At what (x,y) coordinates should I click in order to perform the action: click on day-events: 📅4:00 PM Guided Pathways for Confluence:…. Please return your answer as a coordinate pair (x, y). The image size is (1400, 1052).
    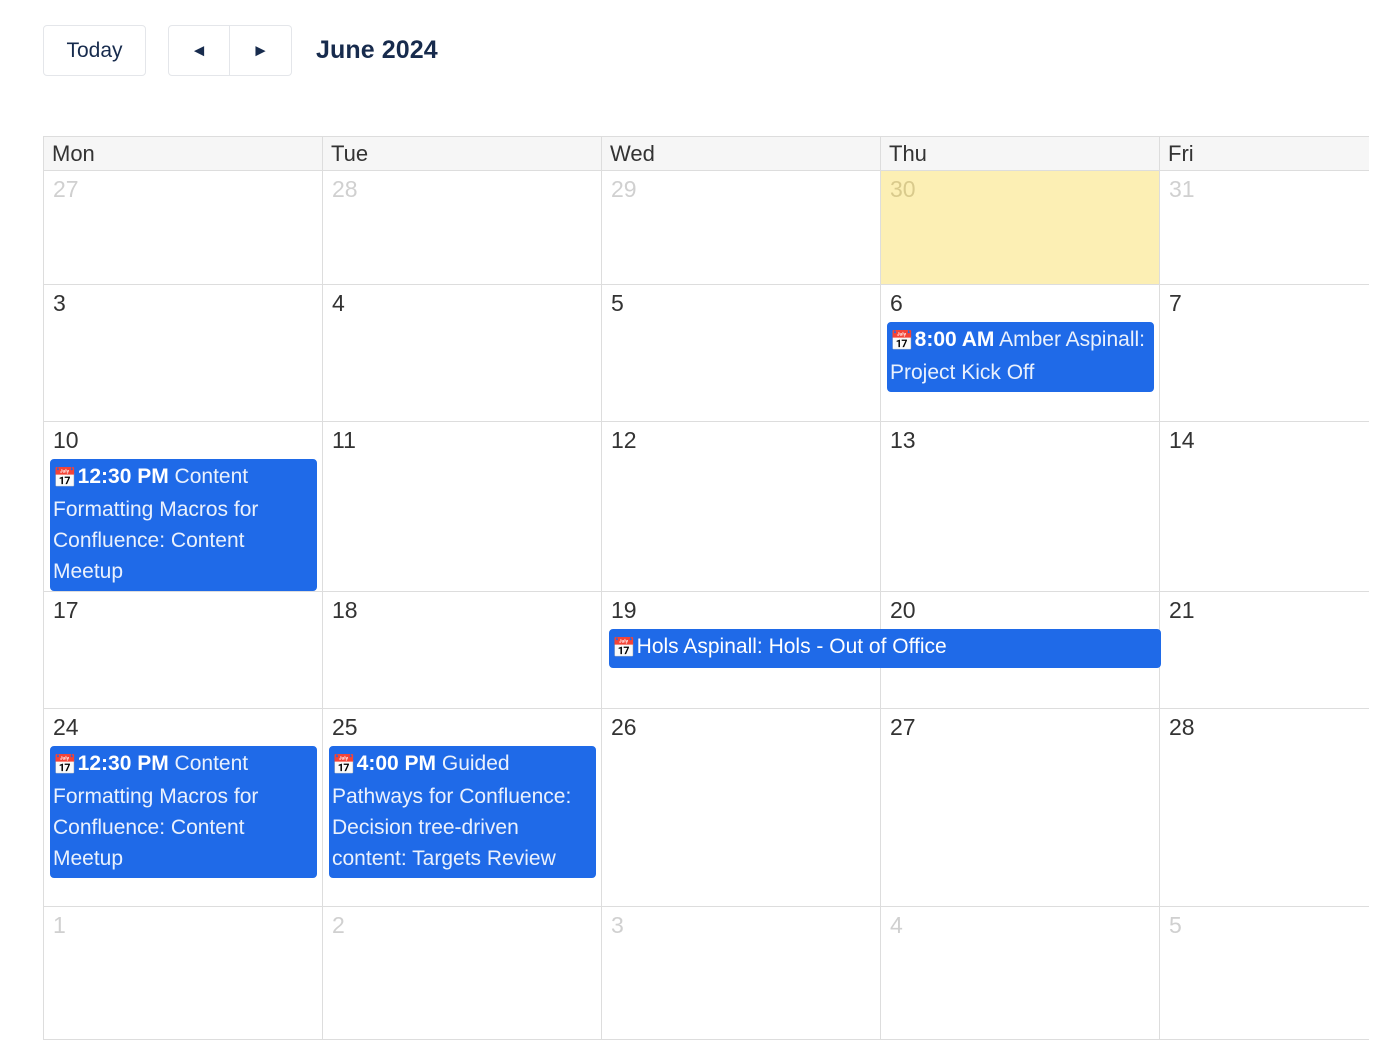
    Looking at the image, I should click on (462, 810).